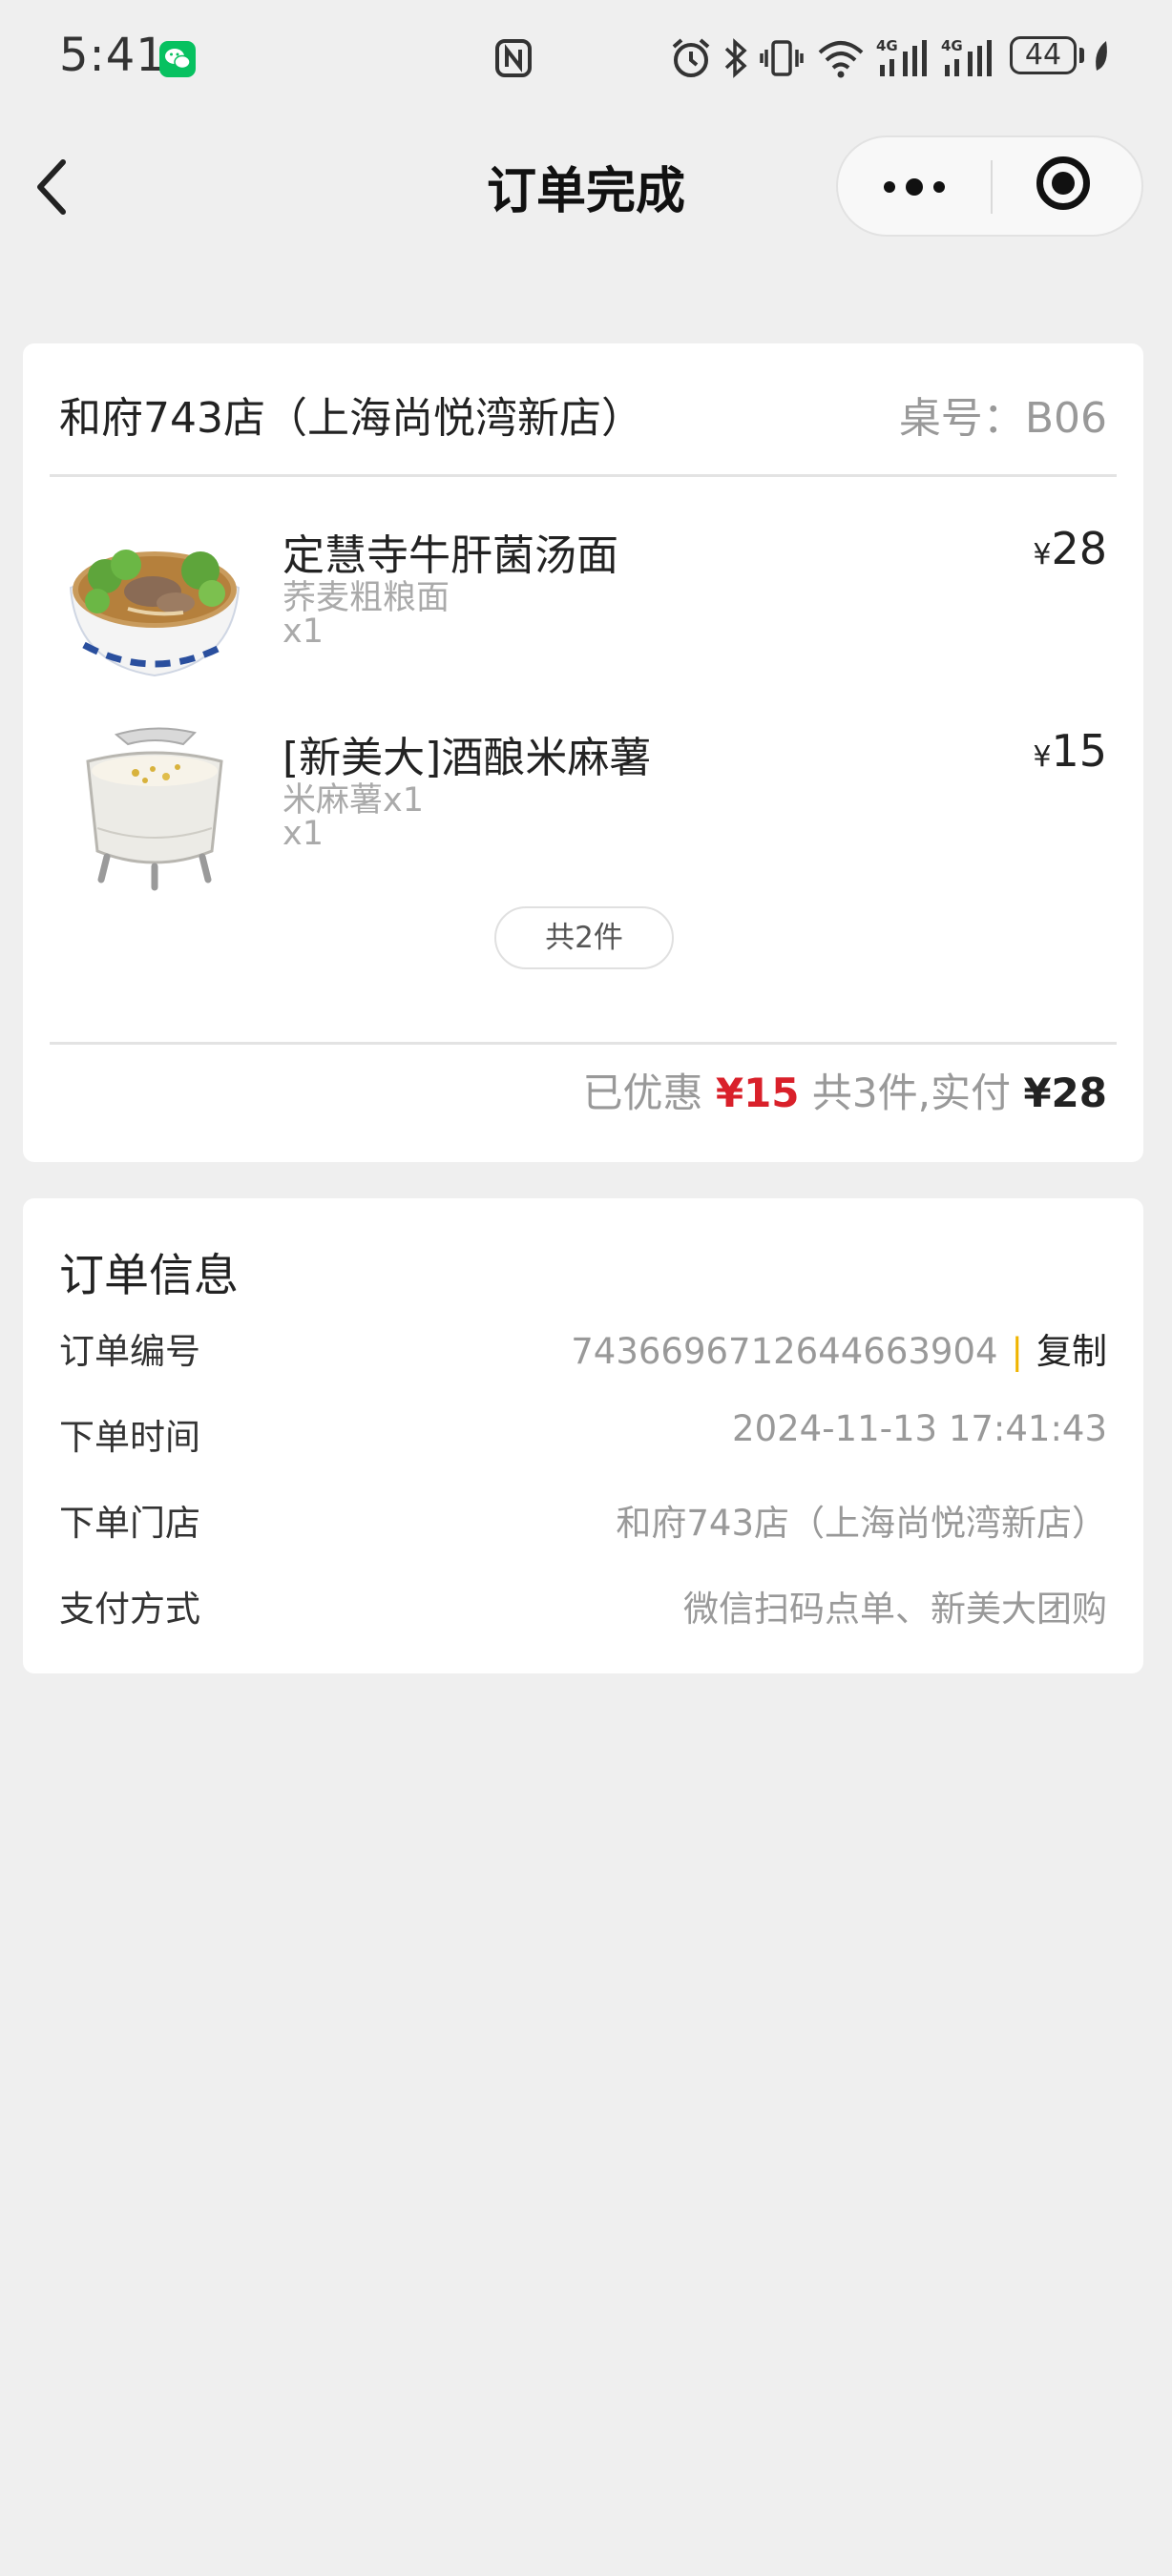  What do you see at coordinates (939, 187) in the screenshot?
I see `more-dots-icon-right` at bounding box center [939, 187].